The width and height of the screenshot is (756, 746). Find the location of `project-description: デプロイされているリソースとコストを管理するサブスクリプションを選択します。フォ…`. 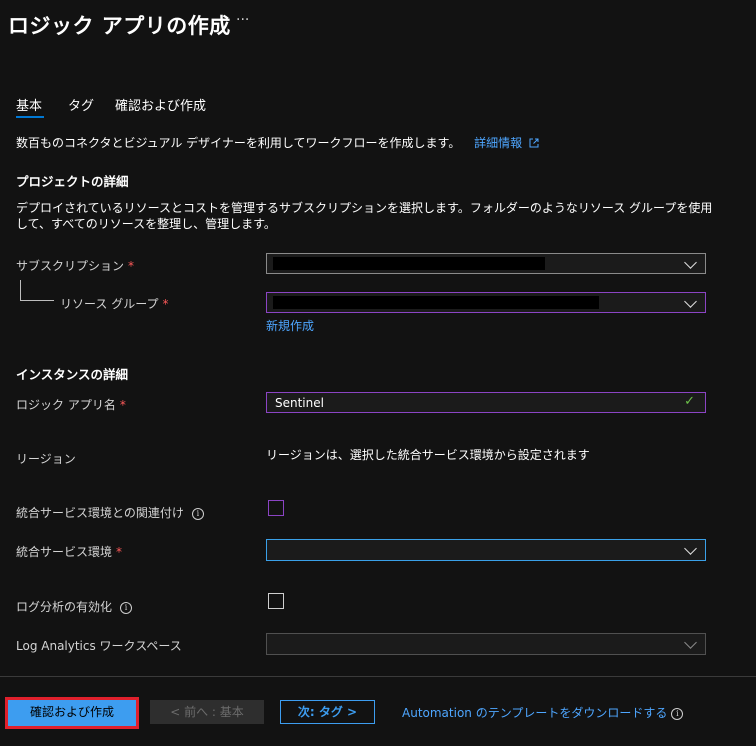

project-description: デプロイされているリソースとコストを管理するサブスクリプションを選択します。フォ… is located at coordinates (364, 216).